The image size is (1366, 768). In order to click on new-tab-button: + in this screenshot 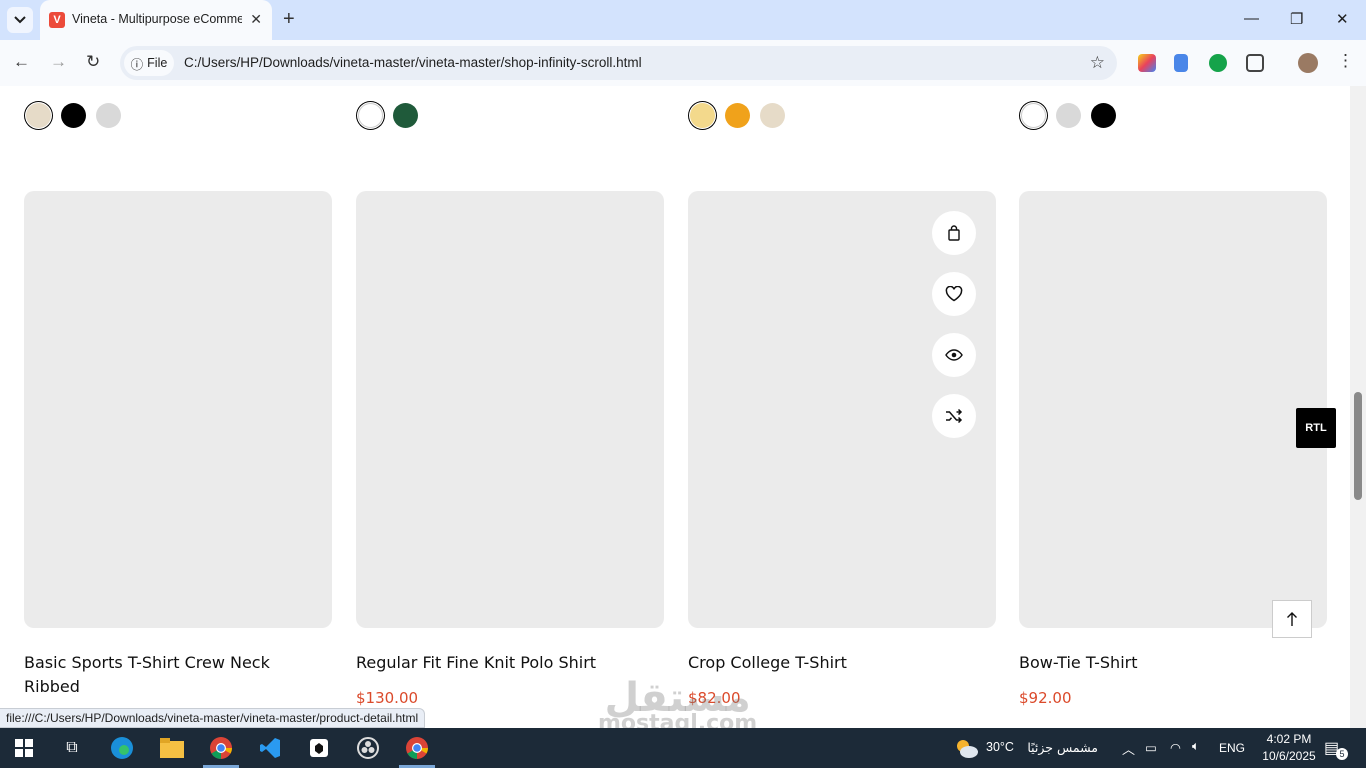, I will do `click(289, 19)`.